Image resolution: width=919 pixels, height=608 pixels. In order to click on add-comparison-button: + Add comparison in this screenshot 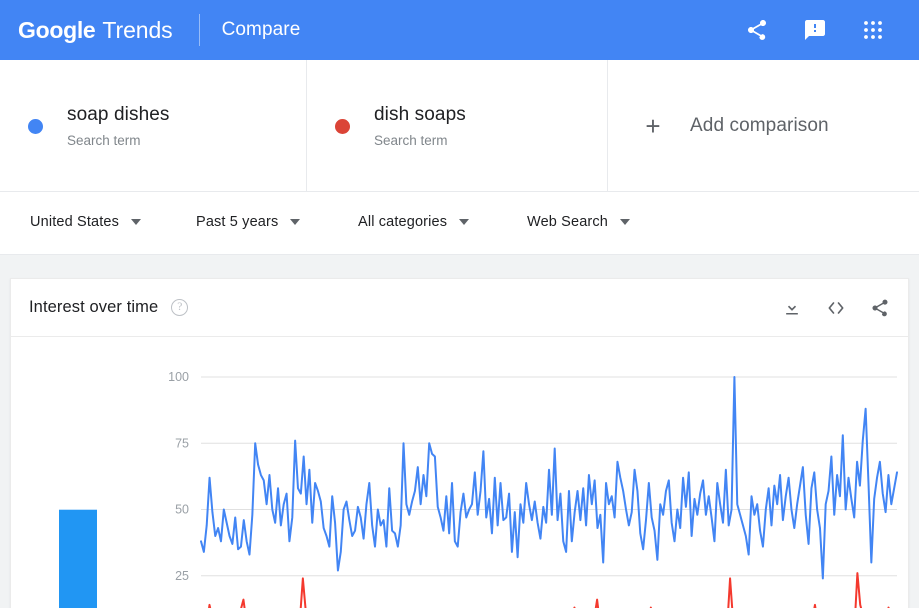, I will do `click(763, 126)`.